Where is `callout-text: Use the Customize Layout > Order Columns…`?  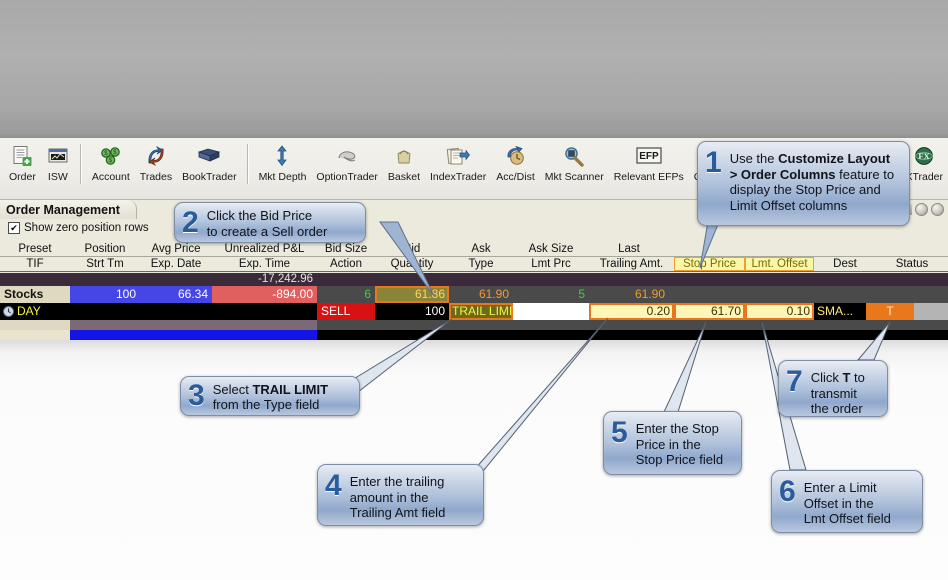
callout-text: Use the Customize Layout > Order Columns… is located at coordinates (812, 182).